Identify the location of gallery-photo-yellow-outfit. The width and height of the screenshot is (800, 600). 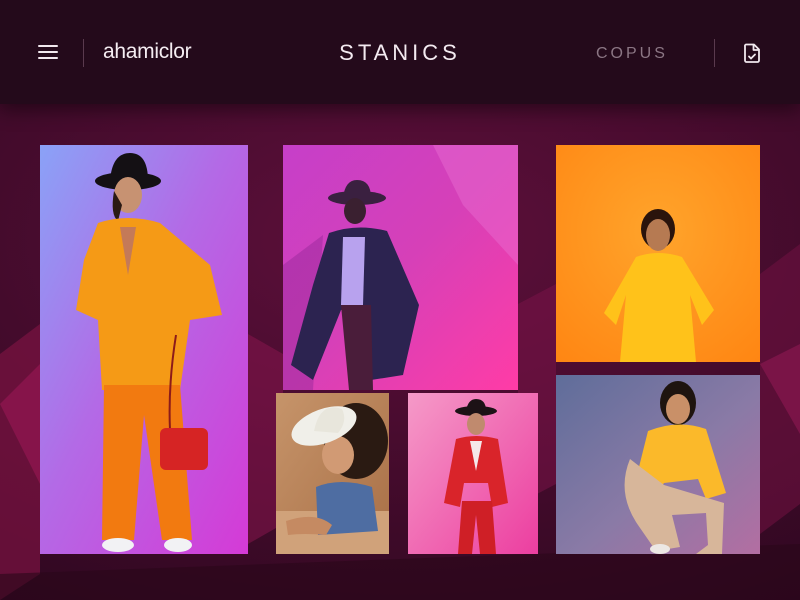
(658, 253).